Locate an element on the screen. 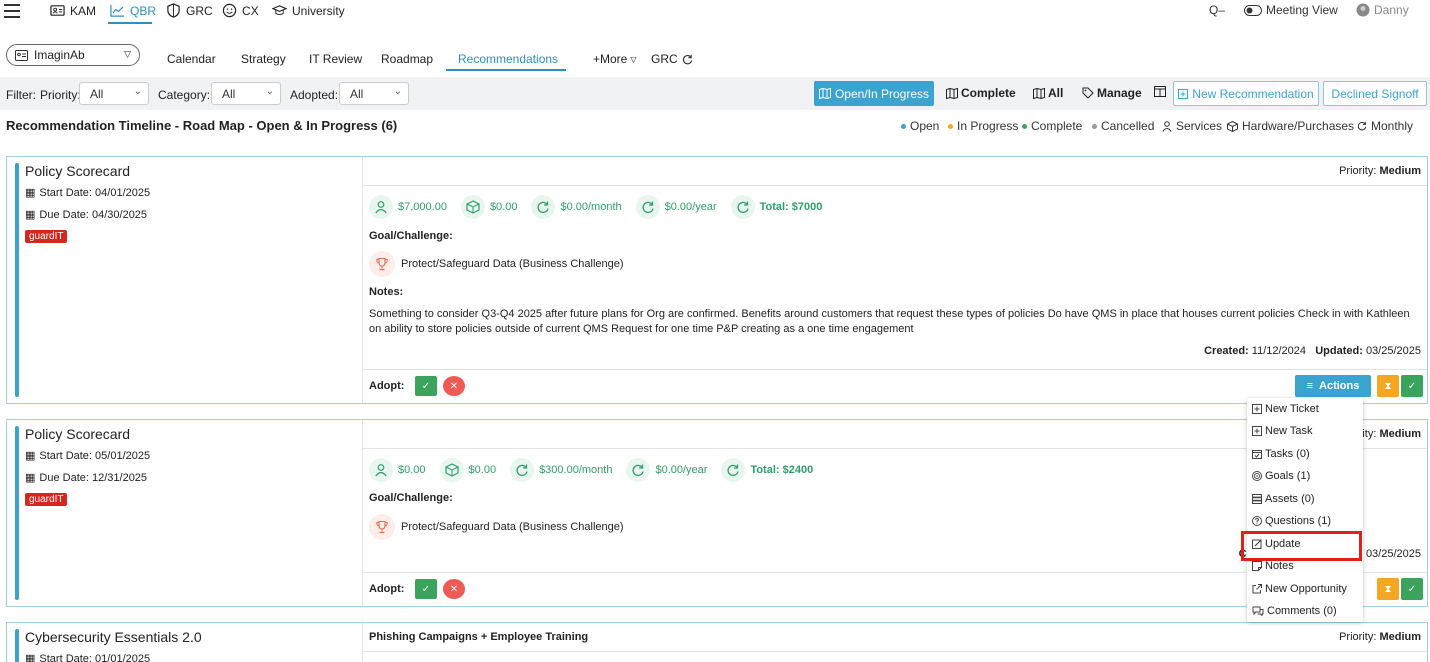 The image size is (1430, 662). category-select: All ⌄ is located at coordinates (246, 93).